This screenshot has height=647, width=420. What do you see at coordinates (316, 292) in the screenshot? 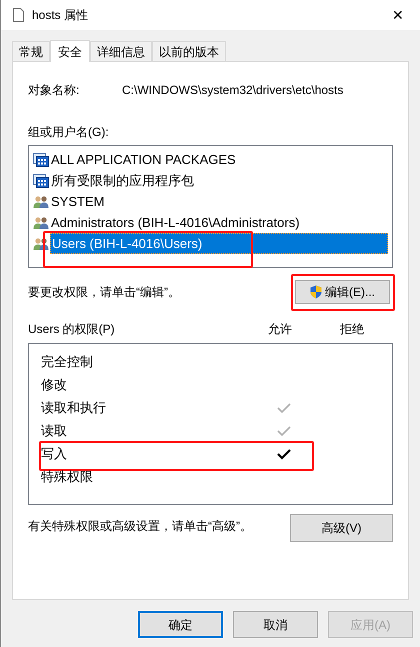
I see `shield-icon` at bounding box center [316, 292].